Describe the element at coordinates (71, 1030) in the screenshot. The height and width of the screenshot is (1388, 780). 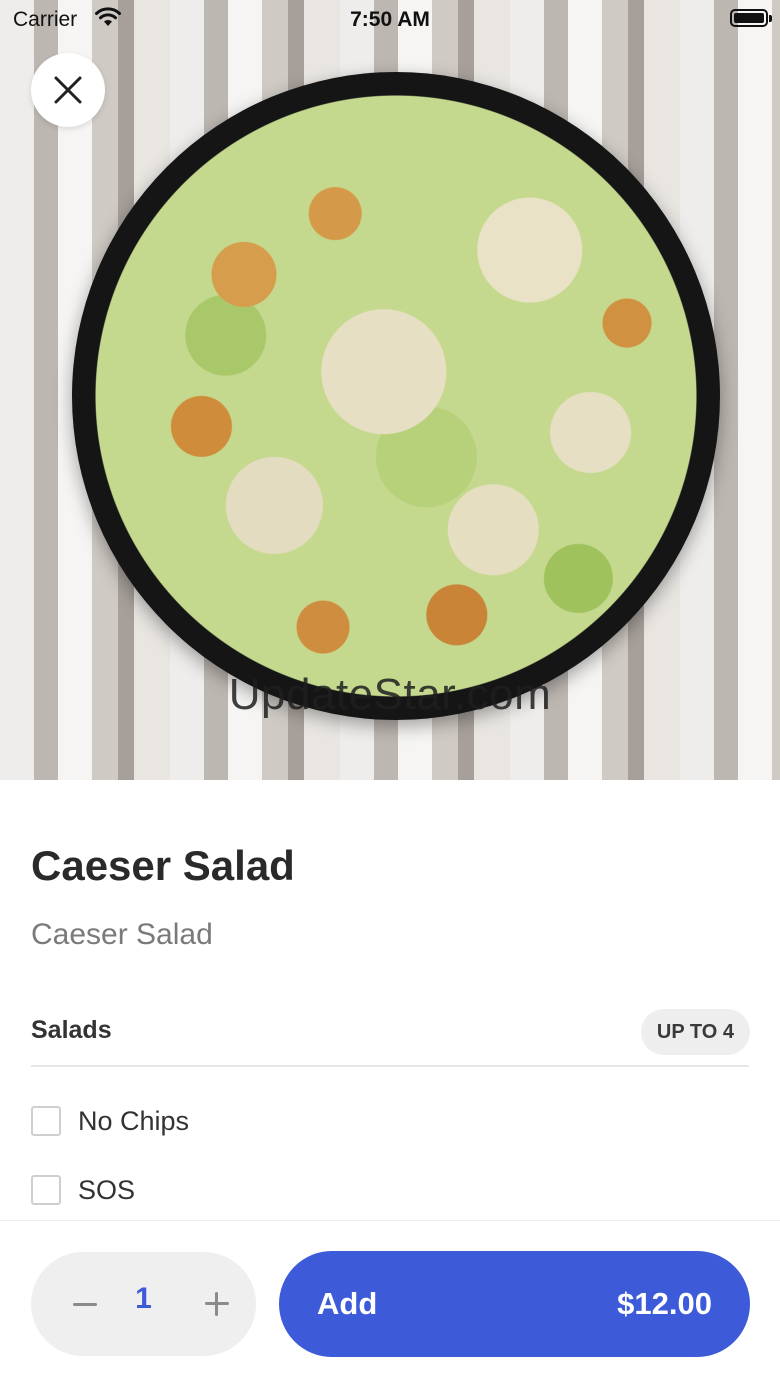
I see `section-title: Salads` at that location.